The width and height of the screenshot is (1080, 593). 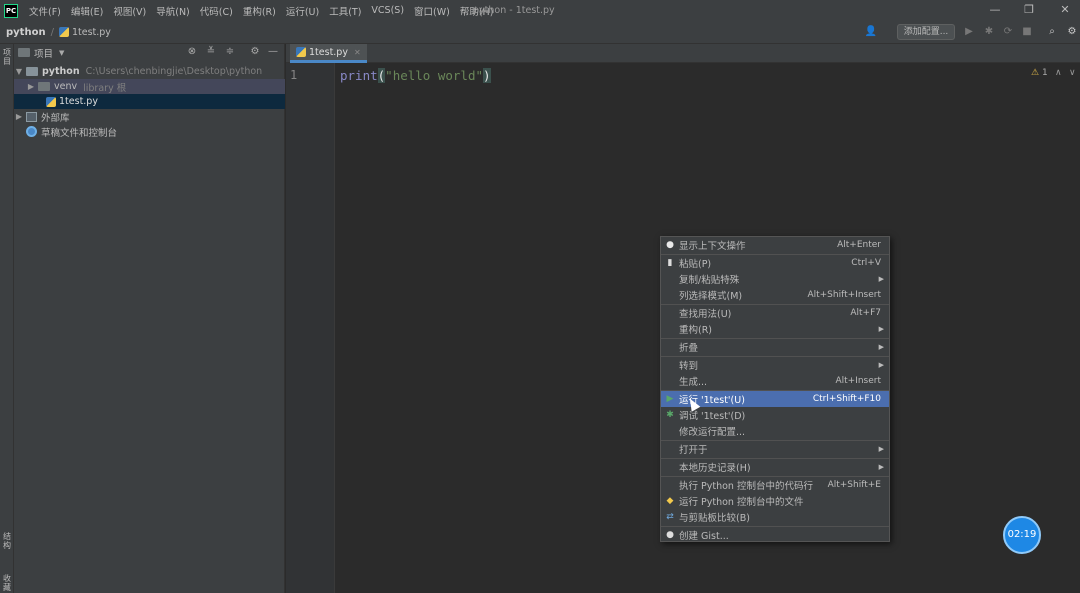 I want to click on menu-item-exec-line-in-console: 执行 Python 控制台中的代码行 Alt+Shift+E, so click(x=775, y=485).